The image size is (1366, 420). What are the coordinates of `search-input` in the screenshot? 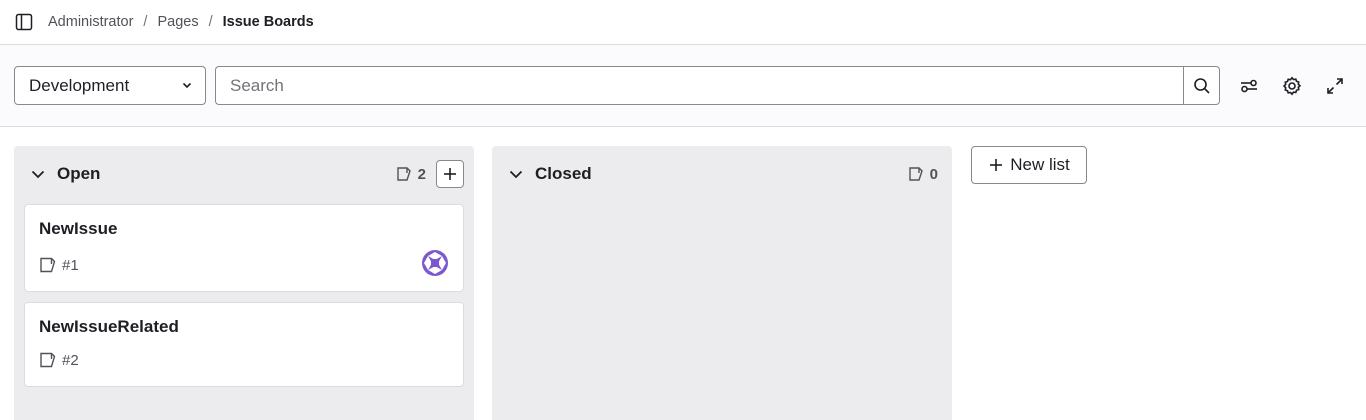 It's located at (699, 85).